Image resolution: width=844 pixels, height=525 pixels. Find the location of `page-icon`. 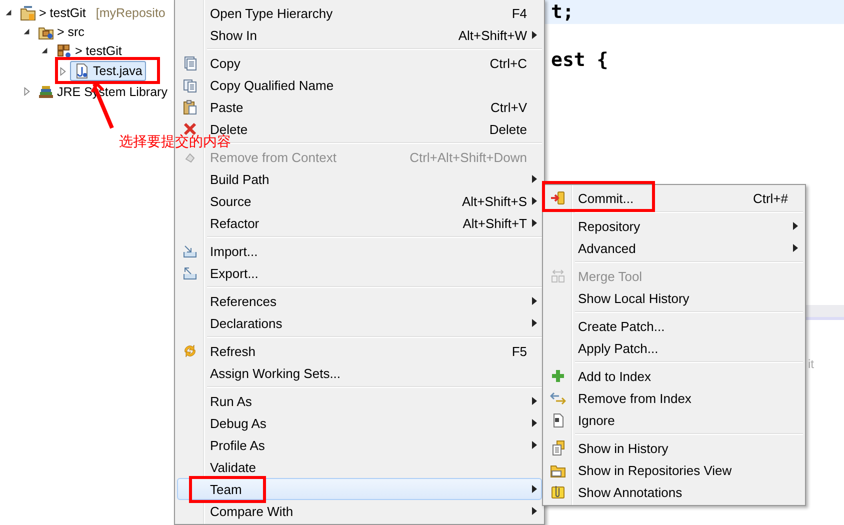

page-icon is located at coordinates (558, 448).